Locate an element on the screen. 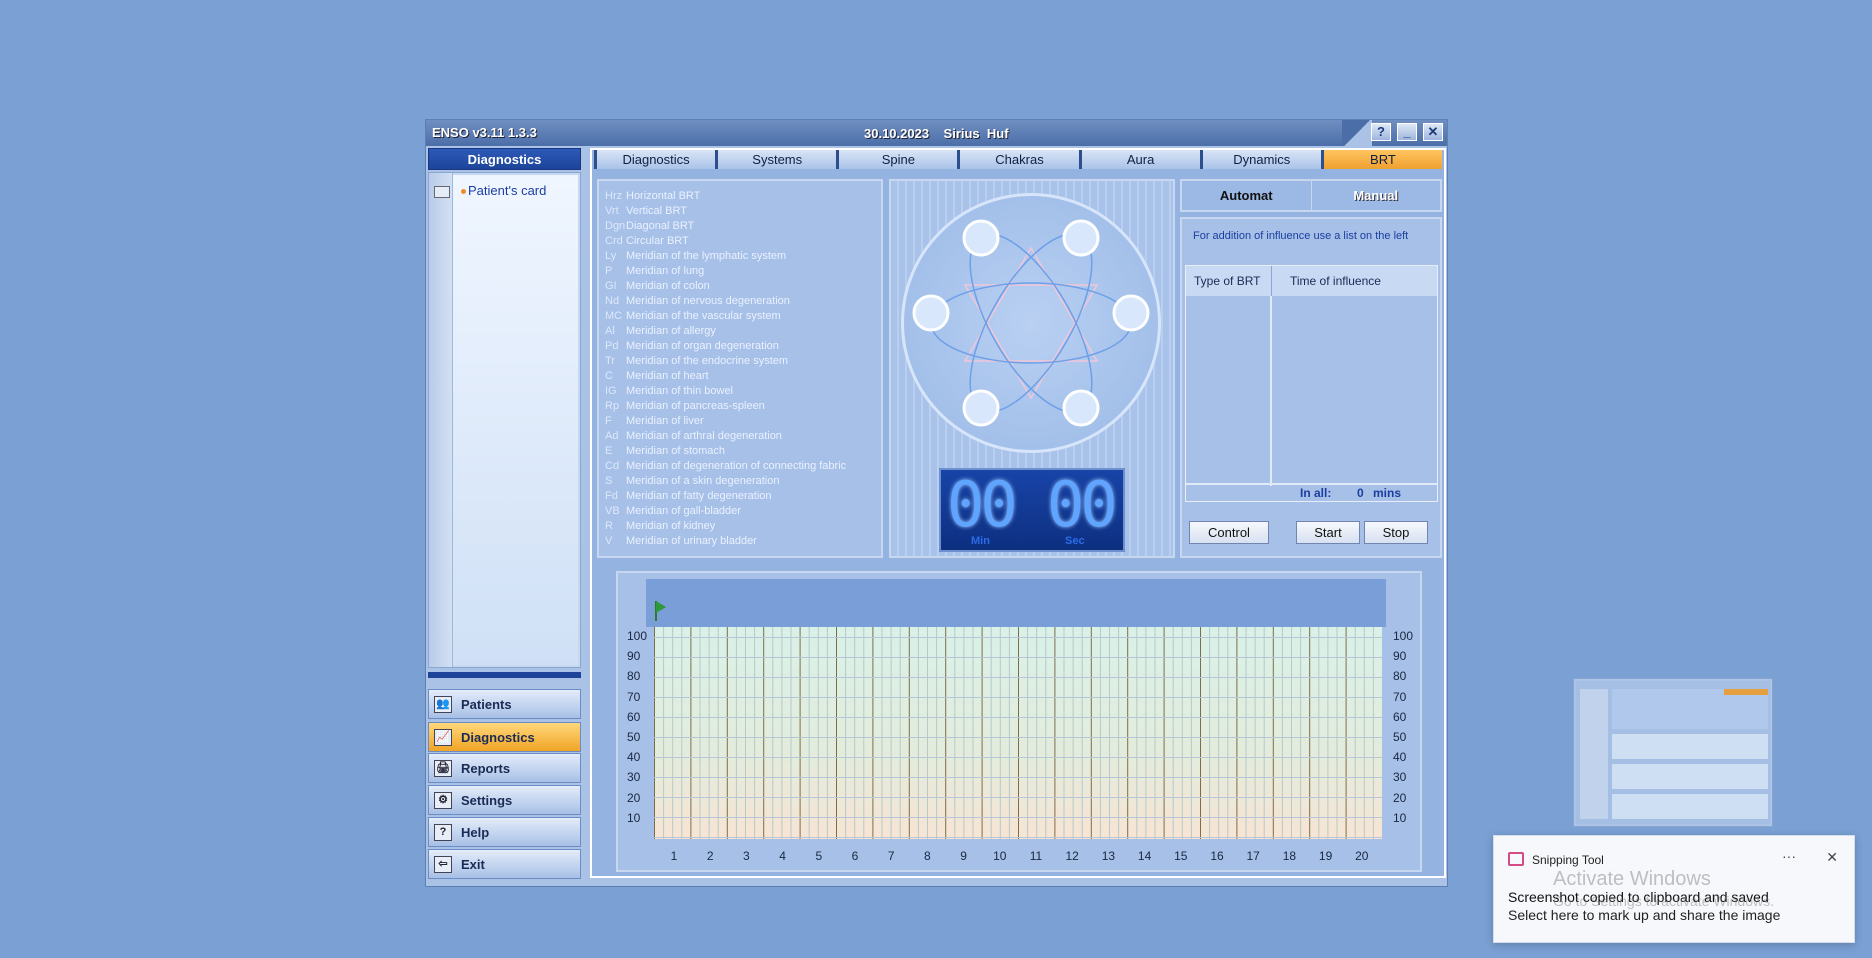 This screenshot has width=1872, height=958. brt-list-item: Pd Meridian of organ degeneration is located at coordinates (740, 347).